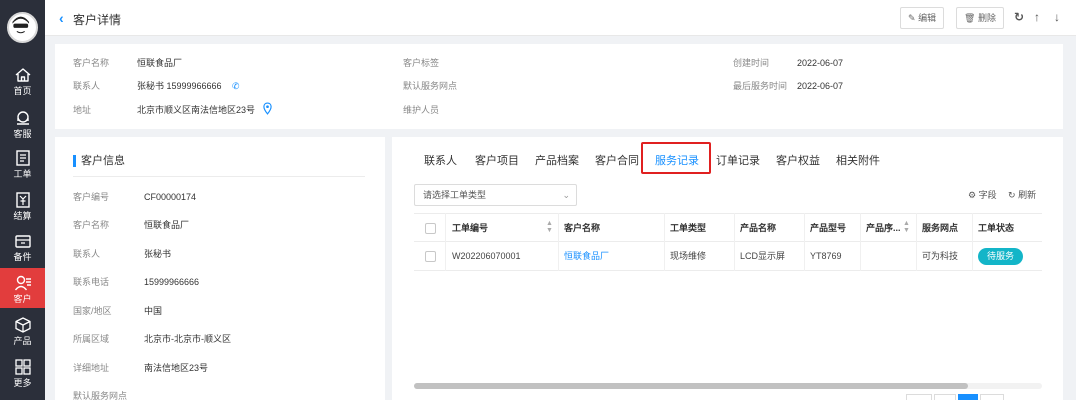 This screenshot has height=400, width=1076. I want to click on avatar, so click(22, 27).